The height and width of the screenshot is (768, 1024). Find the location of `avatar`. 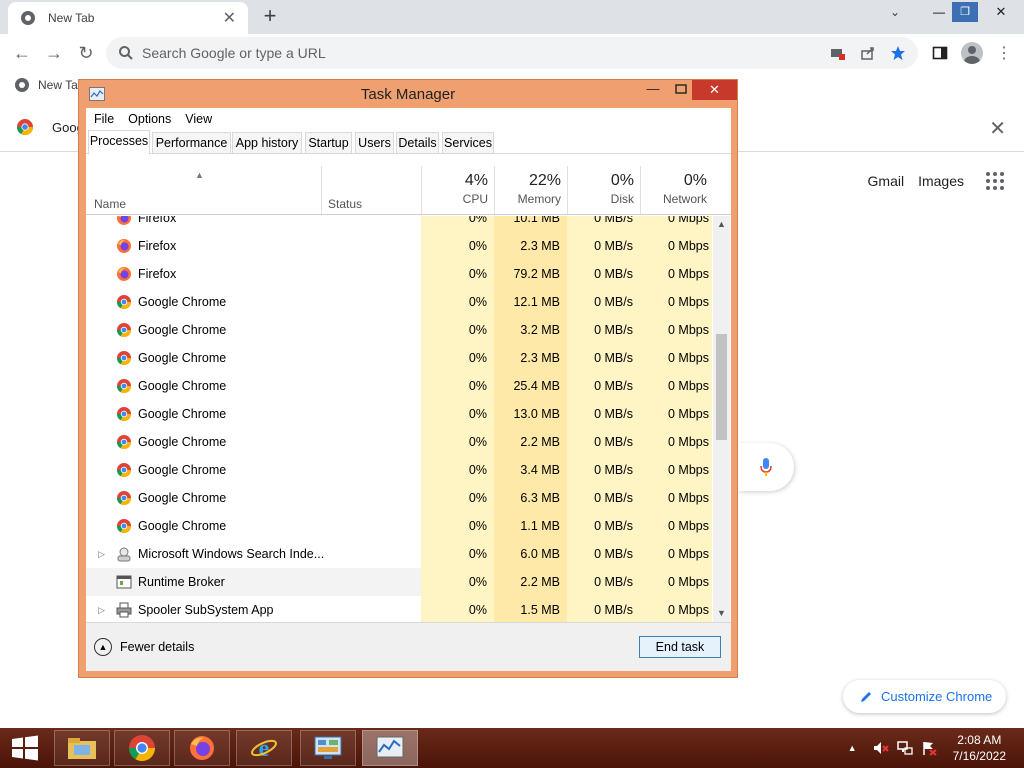

avatar is located at coordinates (972, 53).